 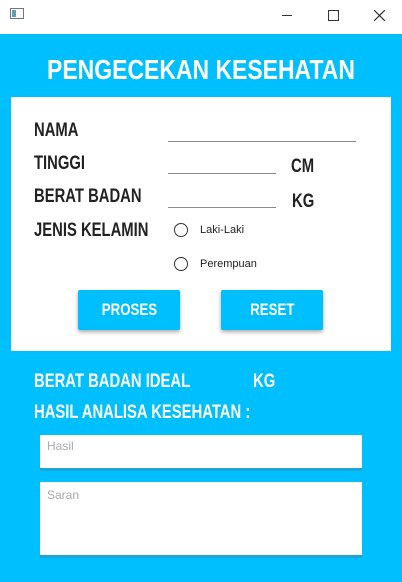 I want to click on saran-placeholder: Saran, so click(x=63, y=495).